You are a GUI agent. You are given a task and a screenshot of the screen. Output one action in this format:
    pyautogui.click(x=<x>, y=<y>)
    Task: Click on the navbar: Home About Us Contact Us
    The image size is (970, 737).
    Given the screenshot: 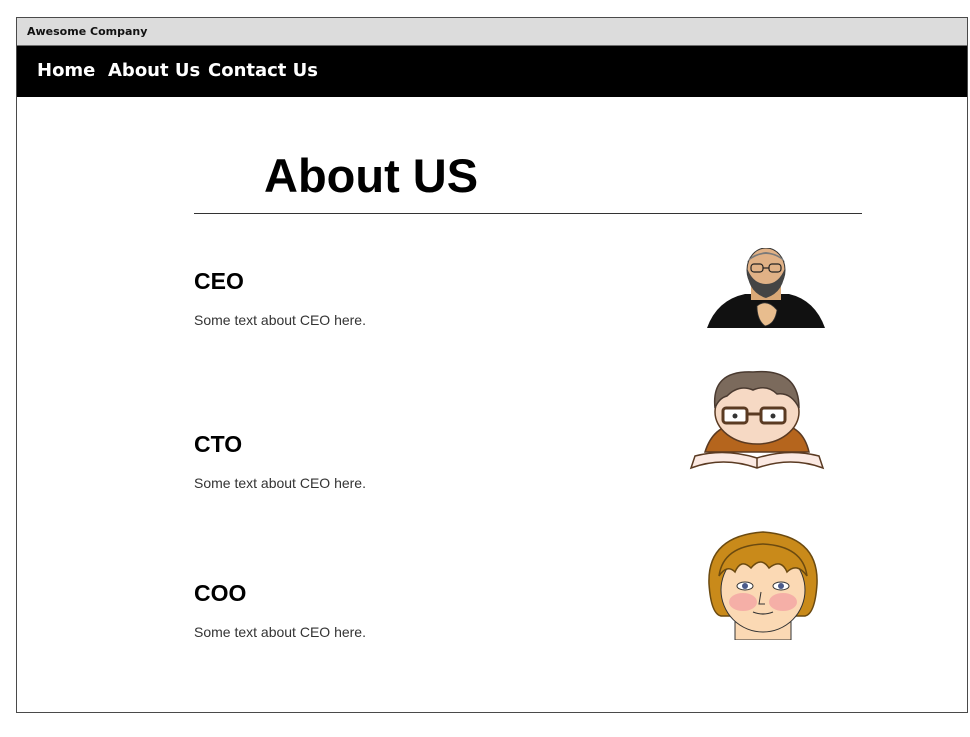 What is the action you would take?
    pyautogui.click(x=492, y=71)
    